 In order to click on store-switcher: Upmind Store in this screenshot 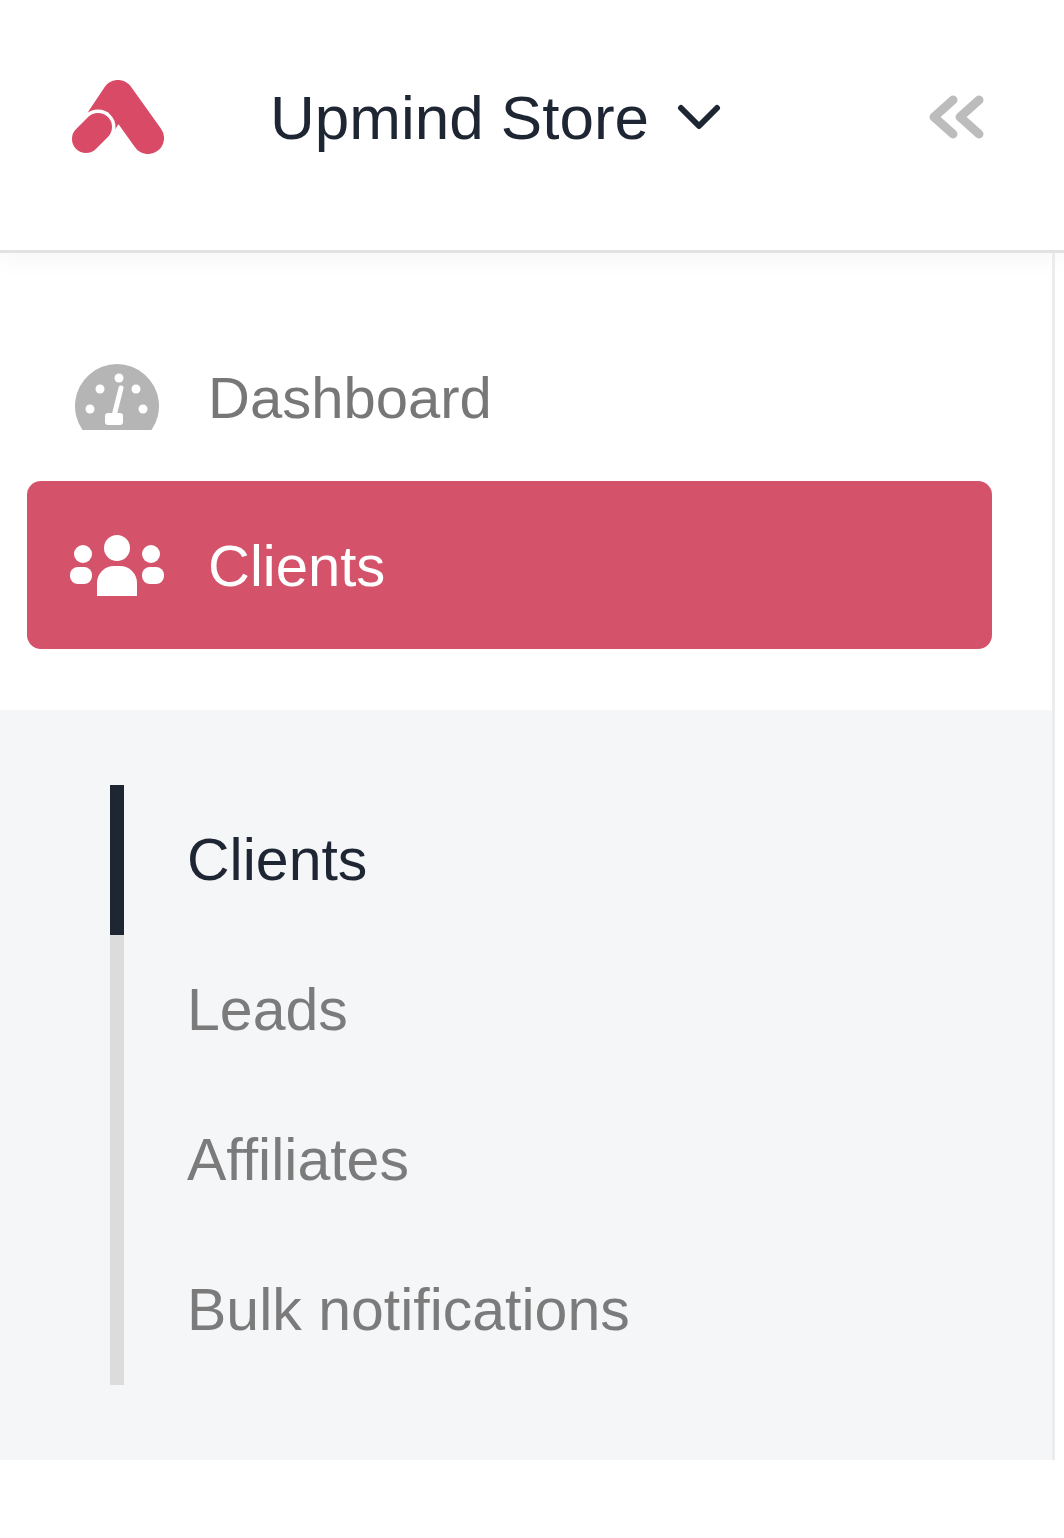, I will do `click(496, 117)`.